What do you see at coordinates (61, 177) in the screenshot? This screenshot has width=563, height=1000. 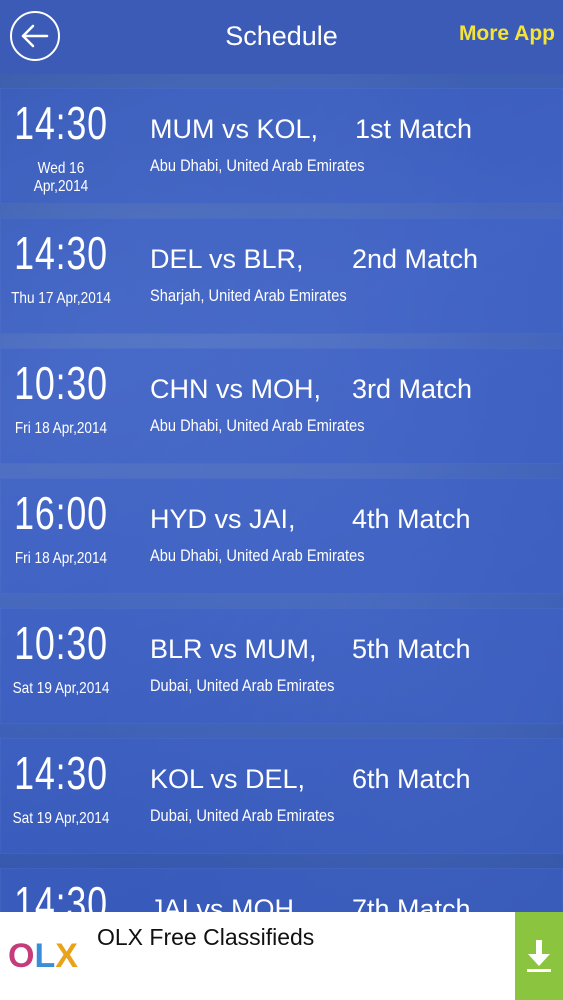 I see `match-date: Wed 16 Apr,2014` at bounding box center [61, 177].